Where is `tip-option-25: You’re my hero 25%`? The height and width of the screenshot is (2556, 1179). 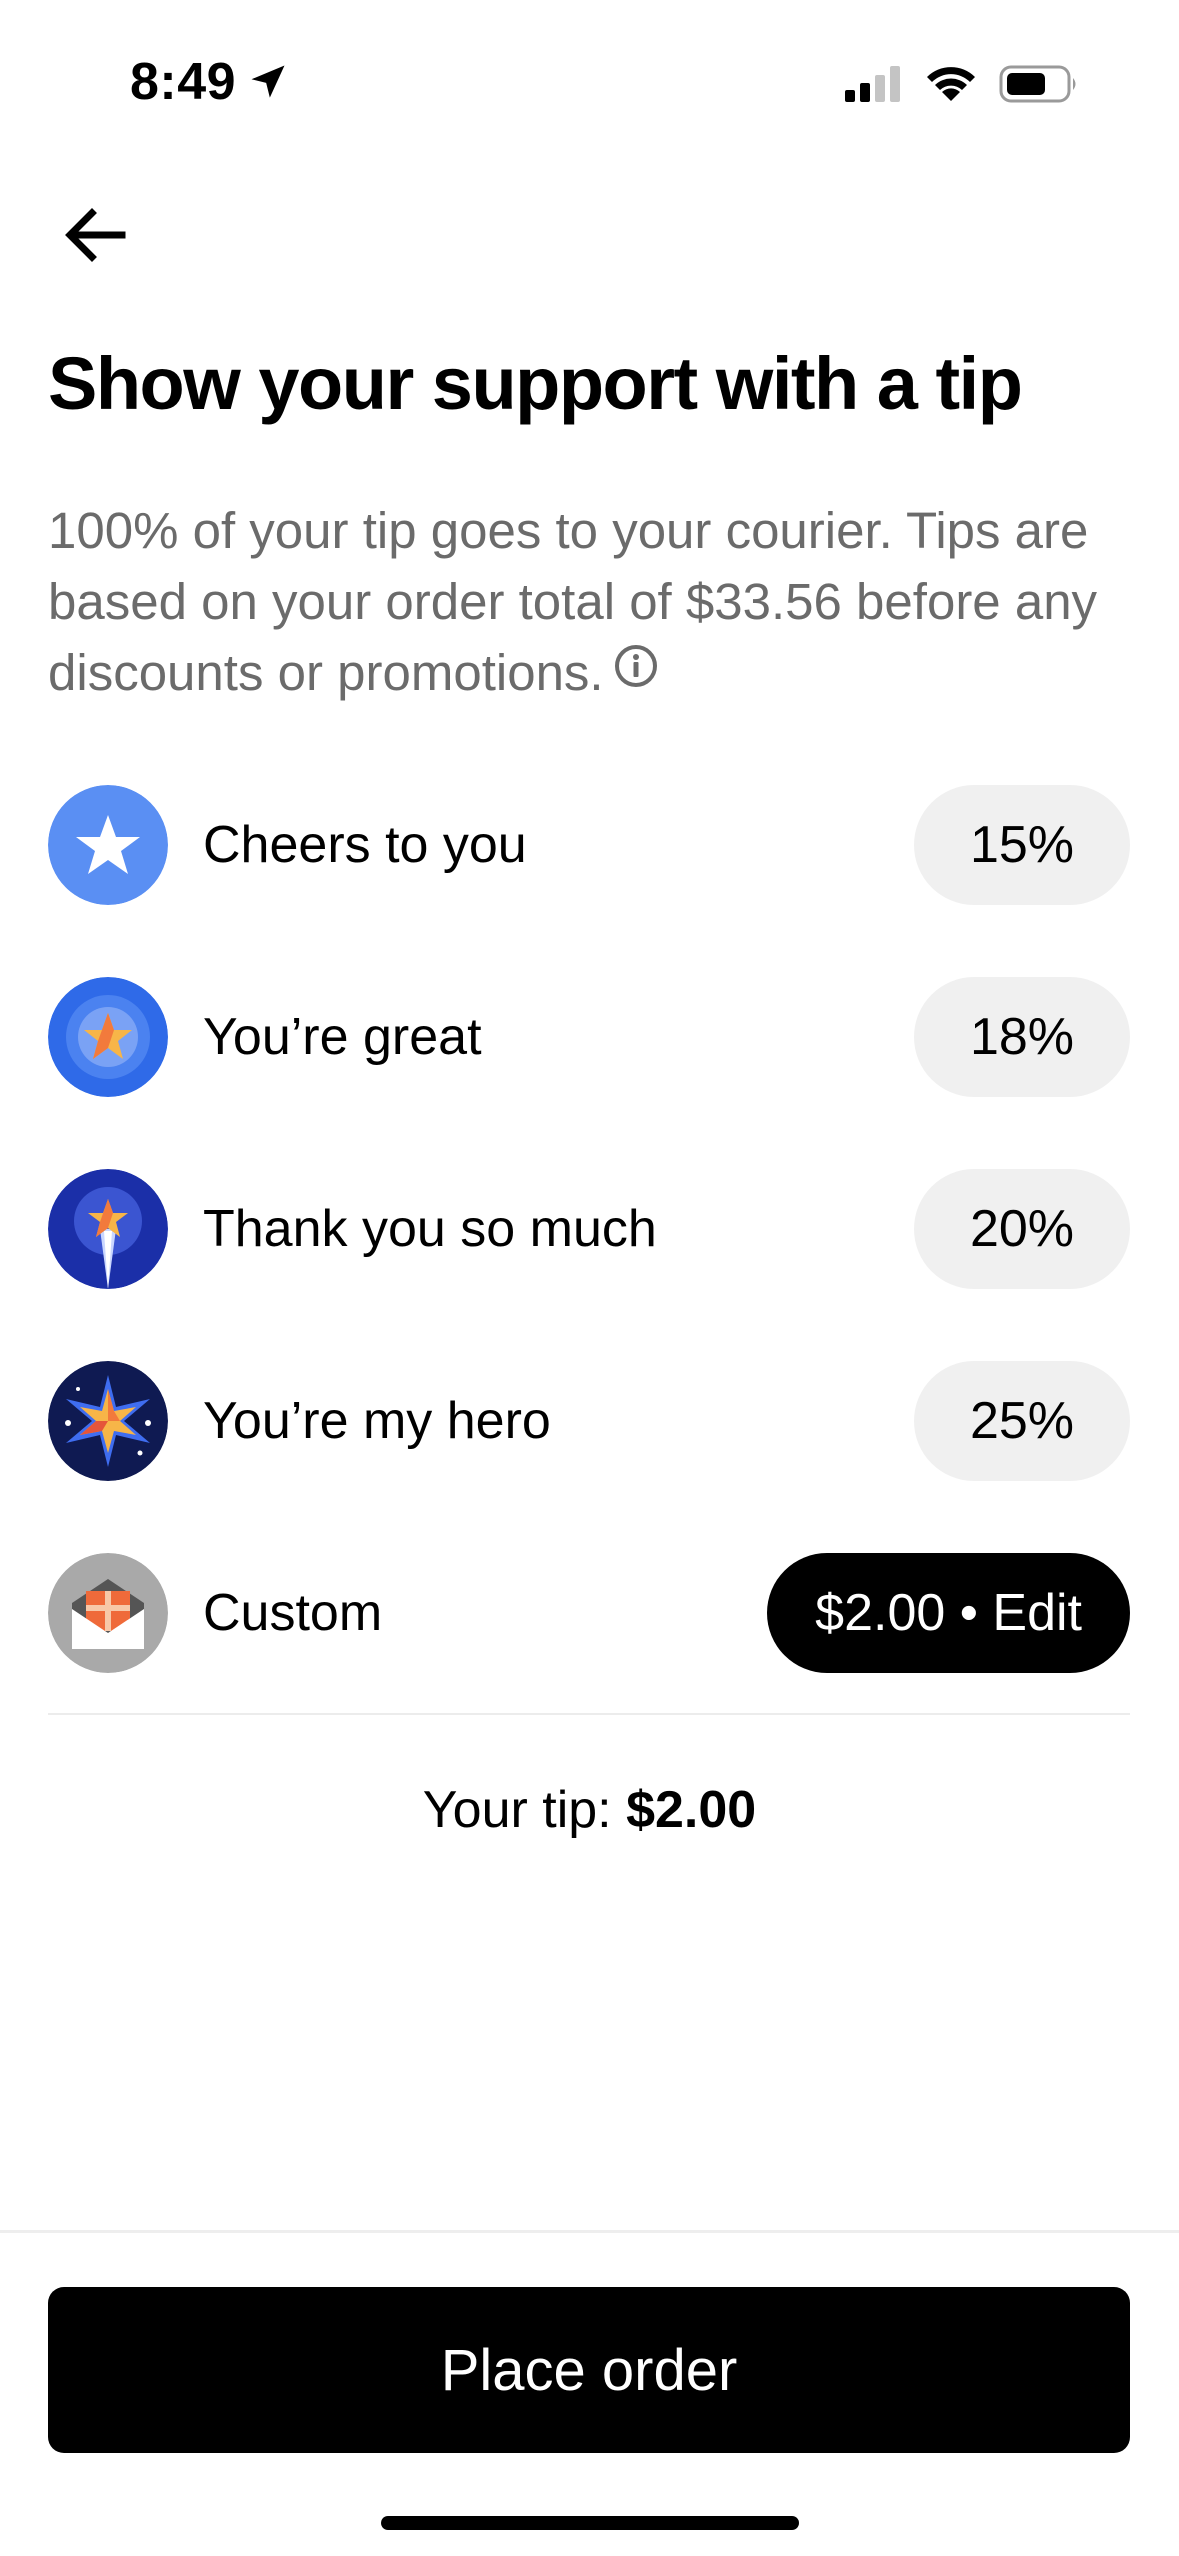
tip-option-25: You’re my hero 25% is located at coordinates (589, 1421).